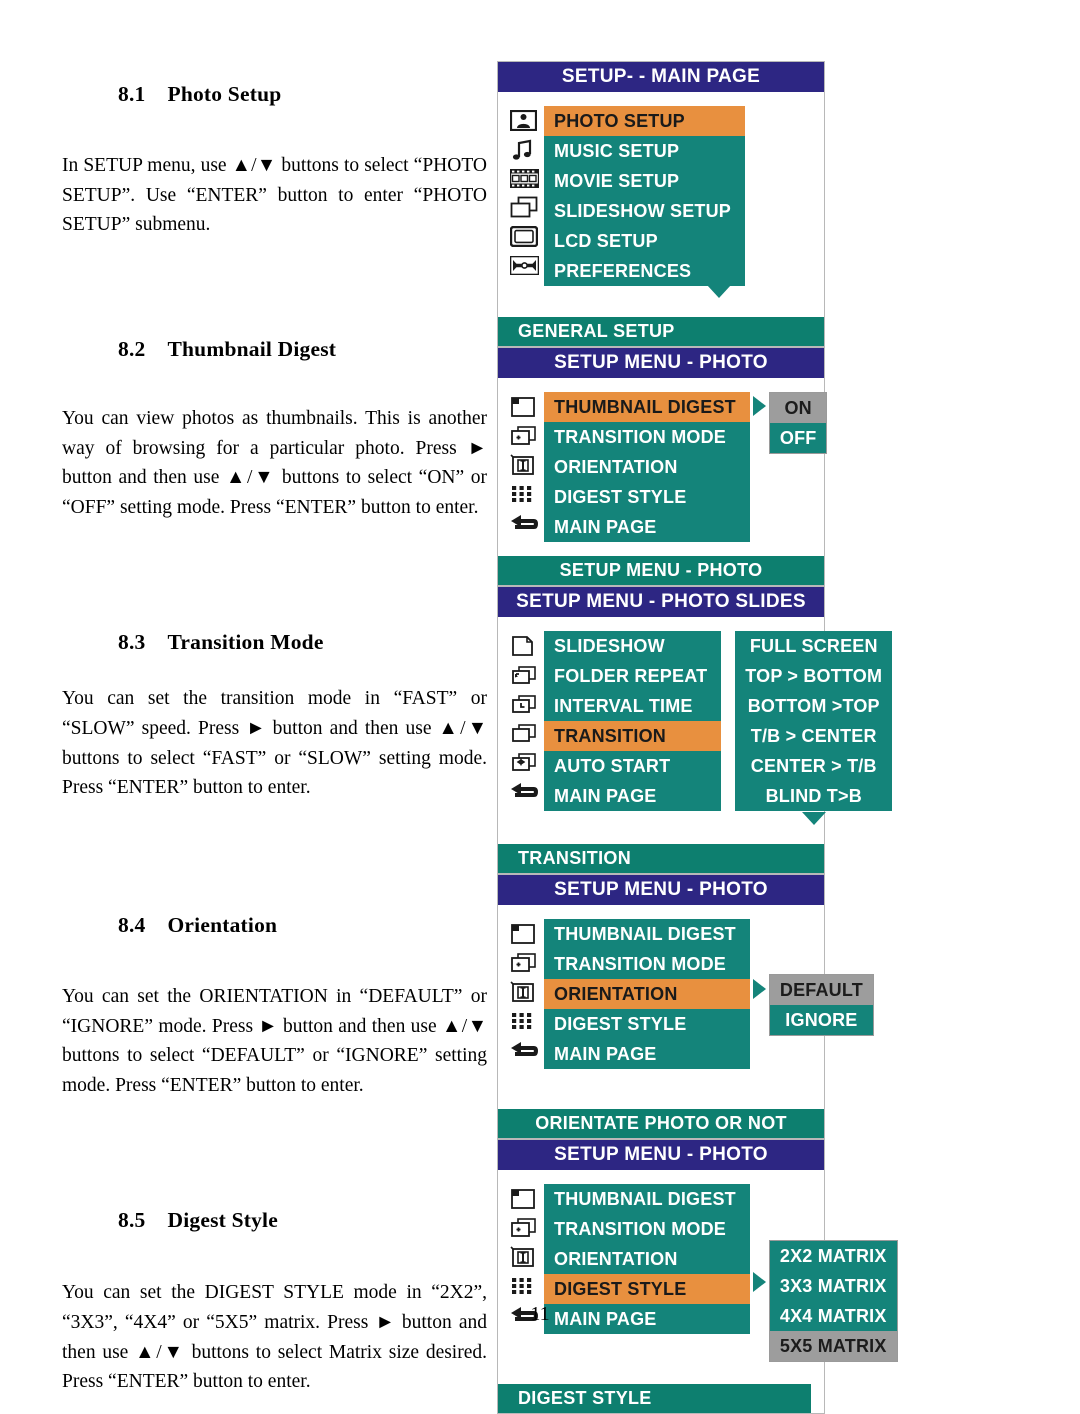 Image resolution: width=1080 pixels, height=1414 pixels. Describe the element at coordinates (274, 349) in the screenshot. I see `section-heading: 8.2 Thumbnail Digest` at that location.